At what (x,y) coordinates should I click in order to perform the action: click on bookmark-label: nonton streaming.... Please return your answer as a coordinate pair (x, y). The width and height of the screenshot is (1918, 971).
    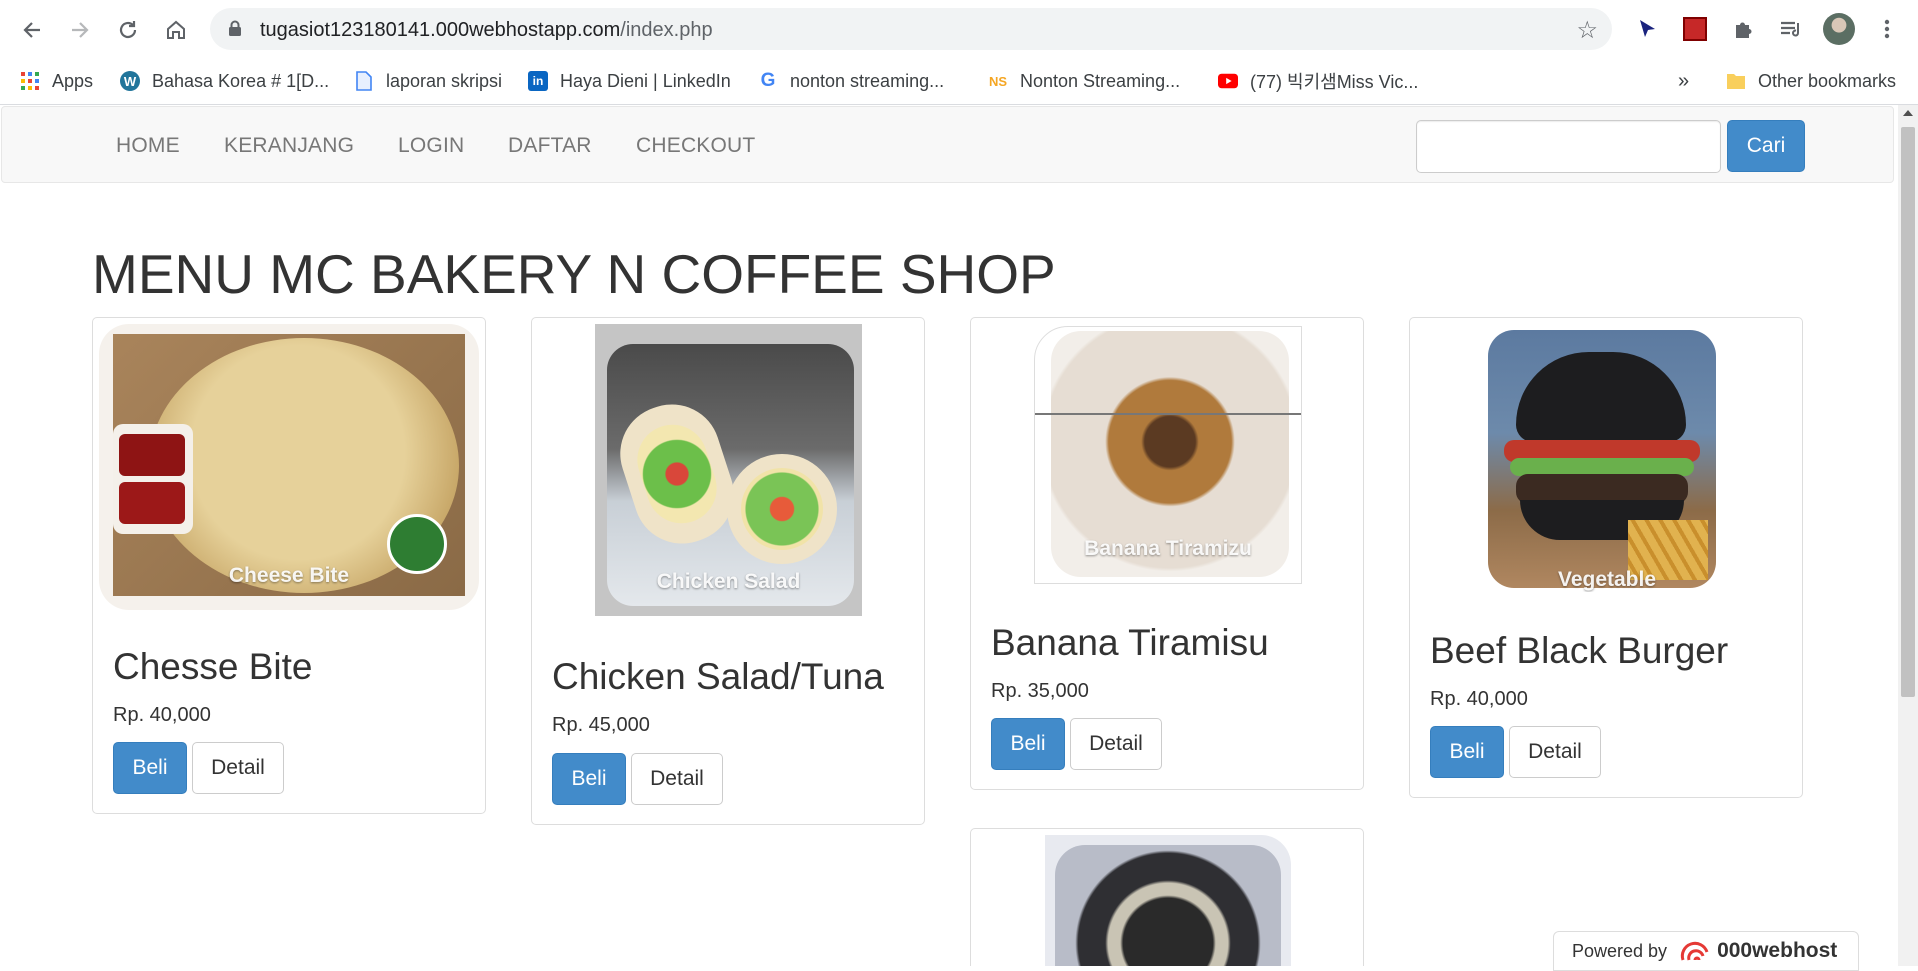
    Looking at the image, I should click on (867, 80).